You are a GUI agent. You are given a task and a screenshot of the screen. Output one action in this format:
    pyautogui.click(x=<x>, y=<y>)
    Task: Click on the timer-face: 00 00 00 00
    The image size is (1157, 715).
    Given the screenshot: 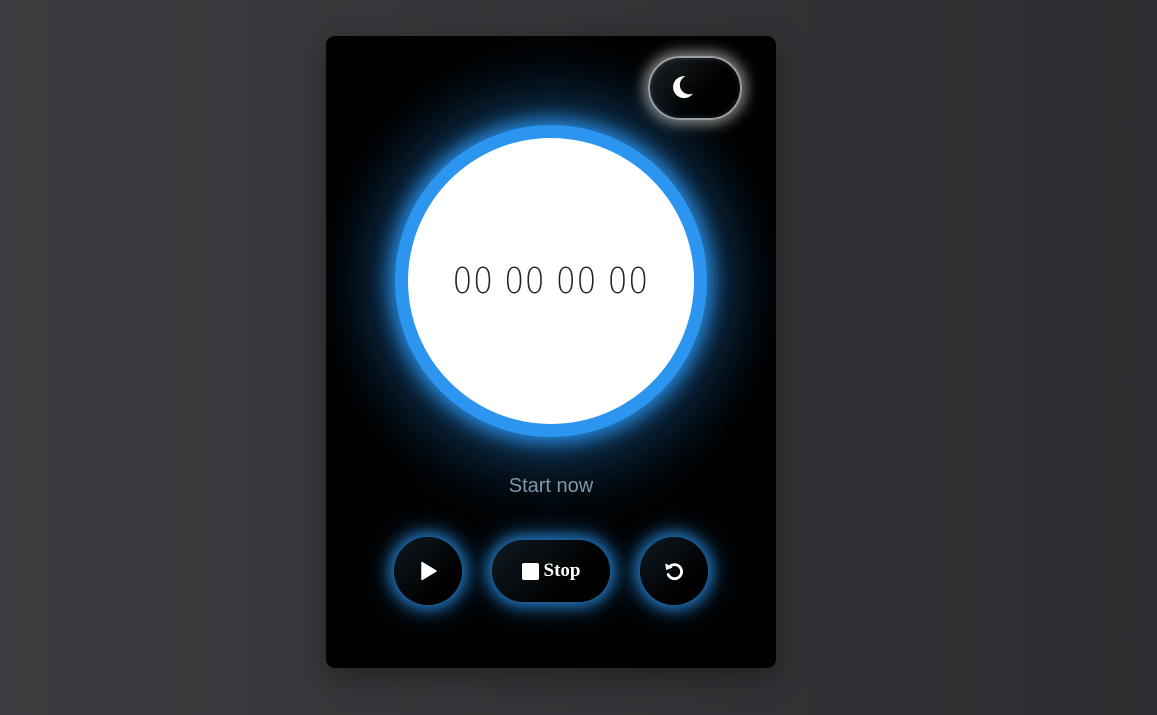 What is the action you would take?
    pyautogui.click(x=551, y=281)
    